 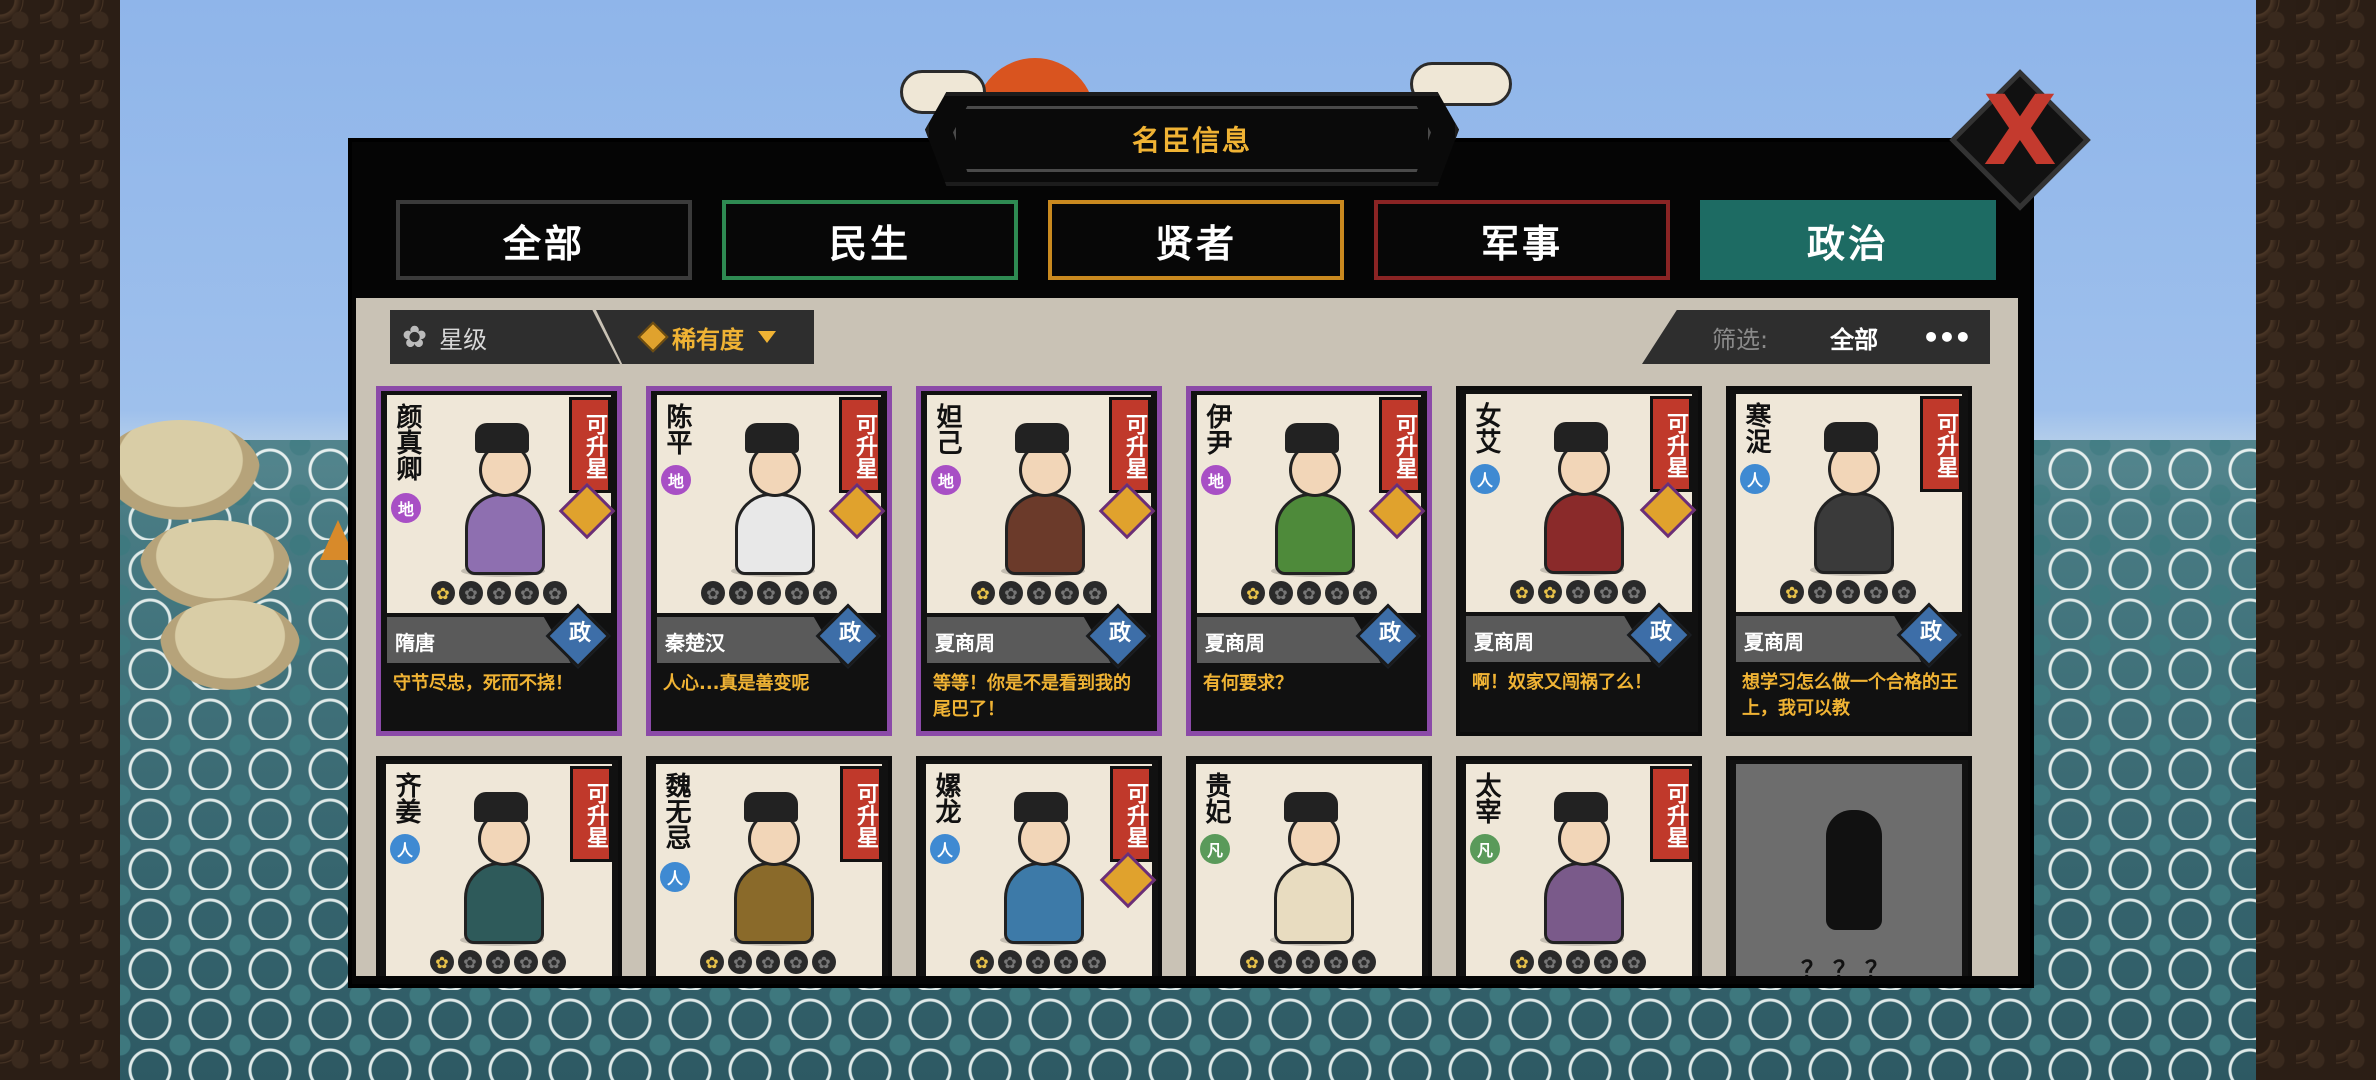 I want to click on minister-quote: 人心...真是善变呢, so click(x=736, y=683).